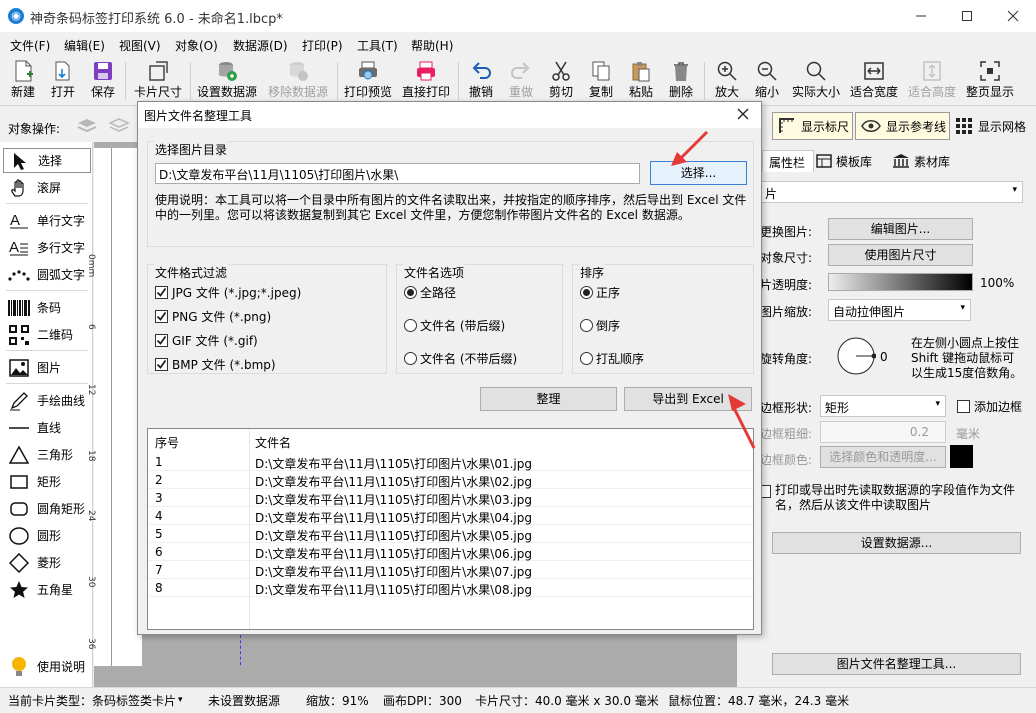 The width and height of the screenshot is (1036, 713). What do you see at coordinates (450, 552) in the screenshot?
I see `table-row: 6 D:\文章发布平台\11月\1105\打印图片\水果\06.jpg` at bounding box center [450, 552].